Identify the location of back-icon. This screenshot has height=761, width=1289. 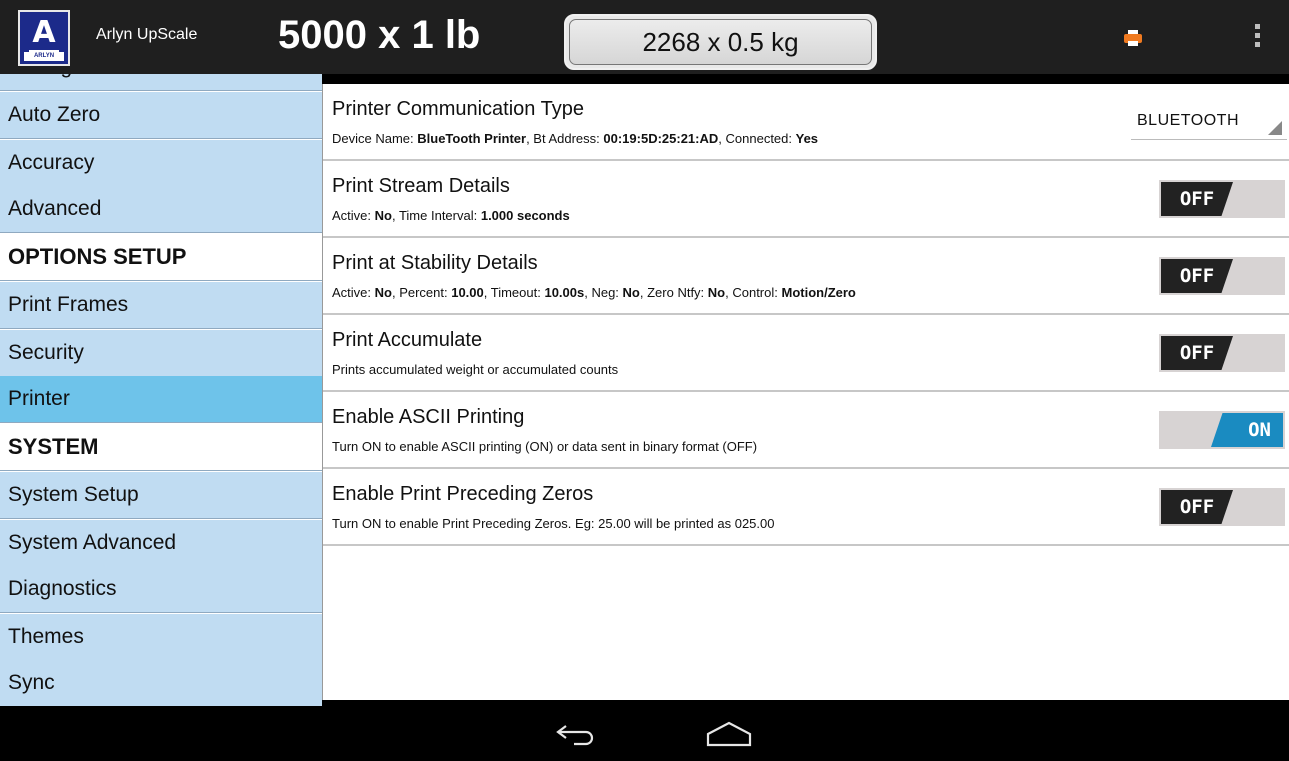
(576, 734).